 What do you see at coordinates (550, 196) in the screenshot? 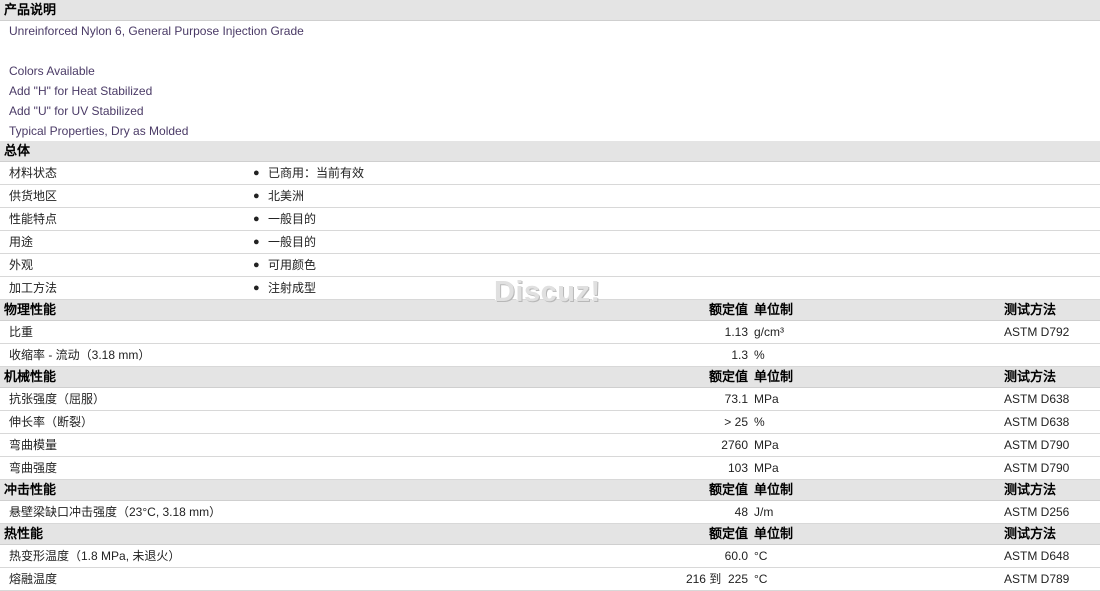
I see `table-row: 供货地区 ● 北美洲` at bounding box center [550, 196].